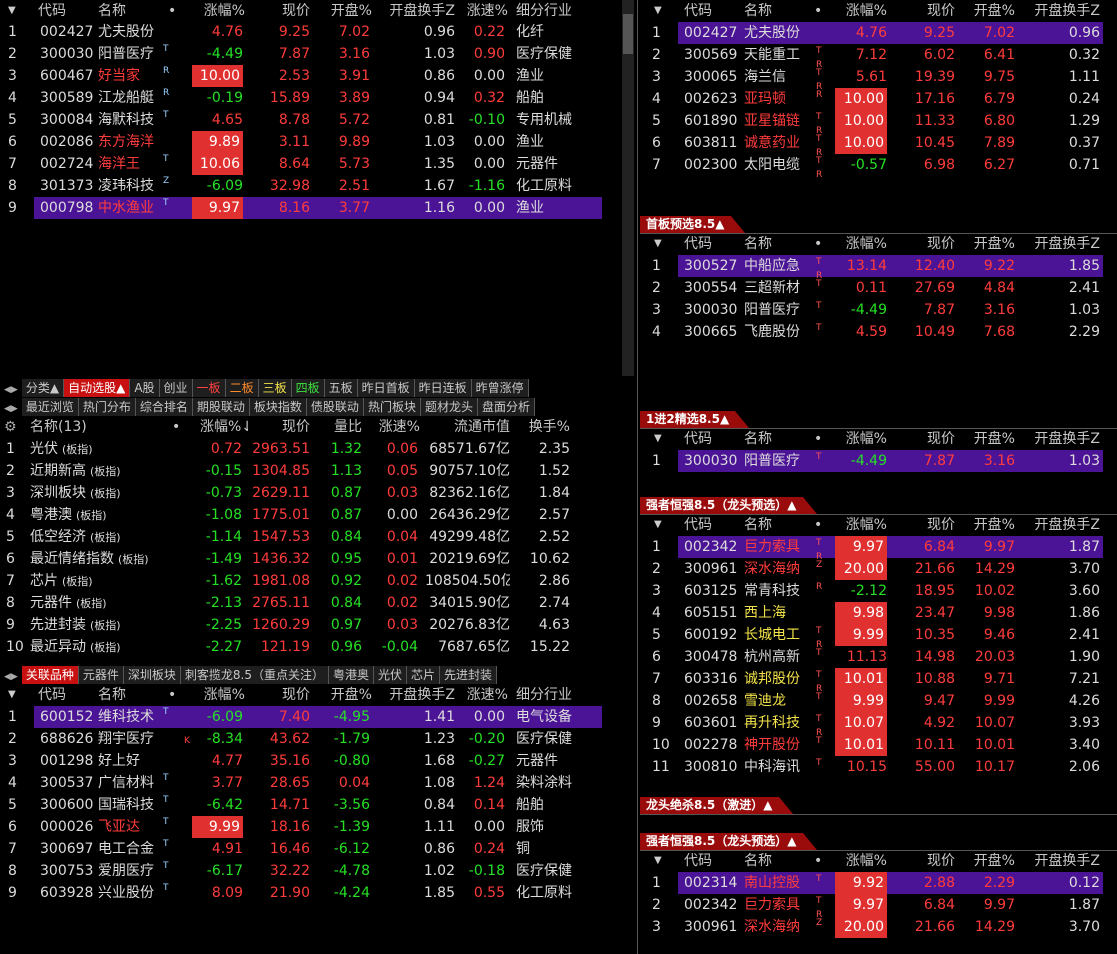 The image size is (1117, 954). What do you see at coordinates (318, 761) in the screenshot?
I see `table-row: 3 001298 好上好 4.77 35.16 -0.80 1.68 -0.27 元器件` at bounding box center [318, 761].